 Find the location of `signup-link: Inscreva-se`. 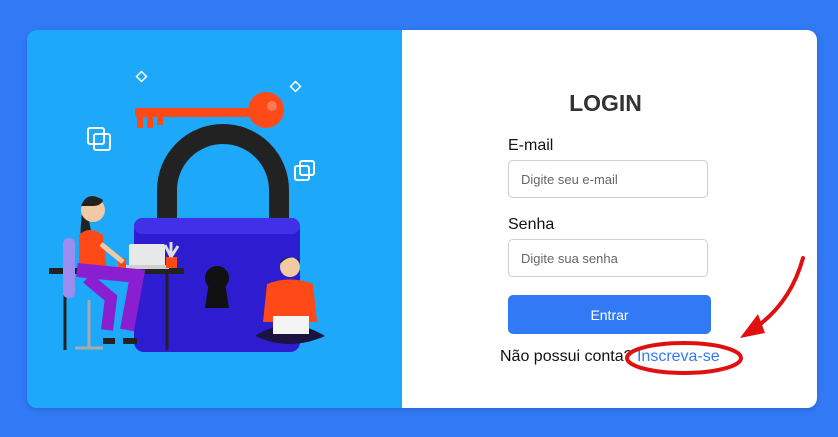

signup-link: Inscreva-se is located at coordinates (678, 356).